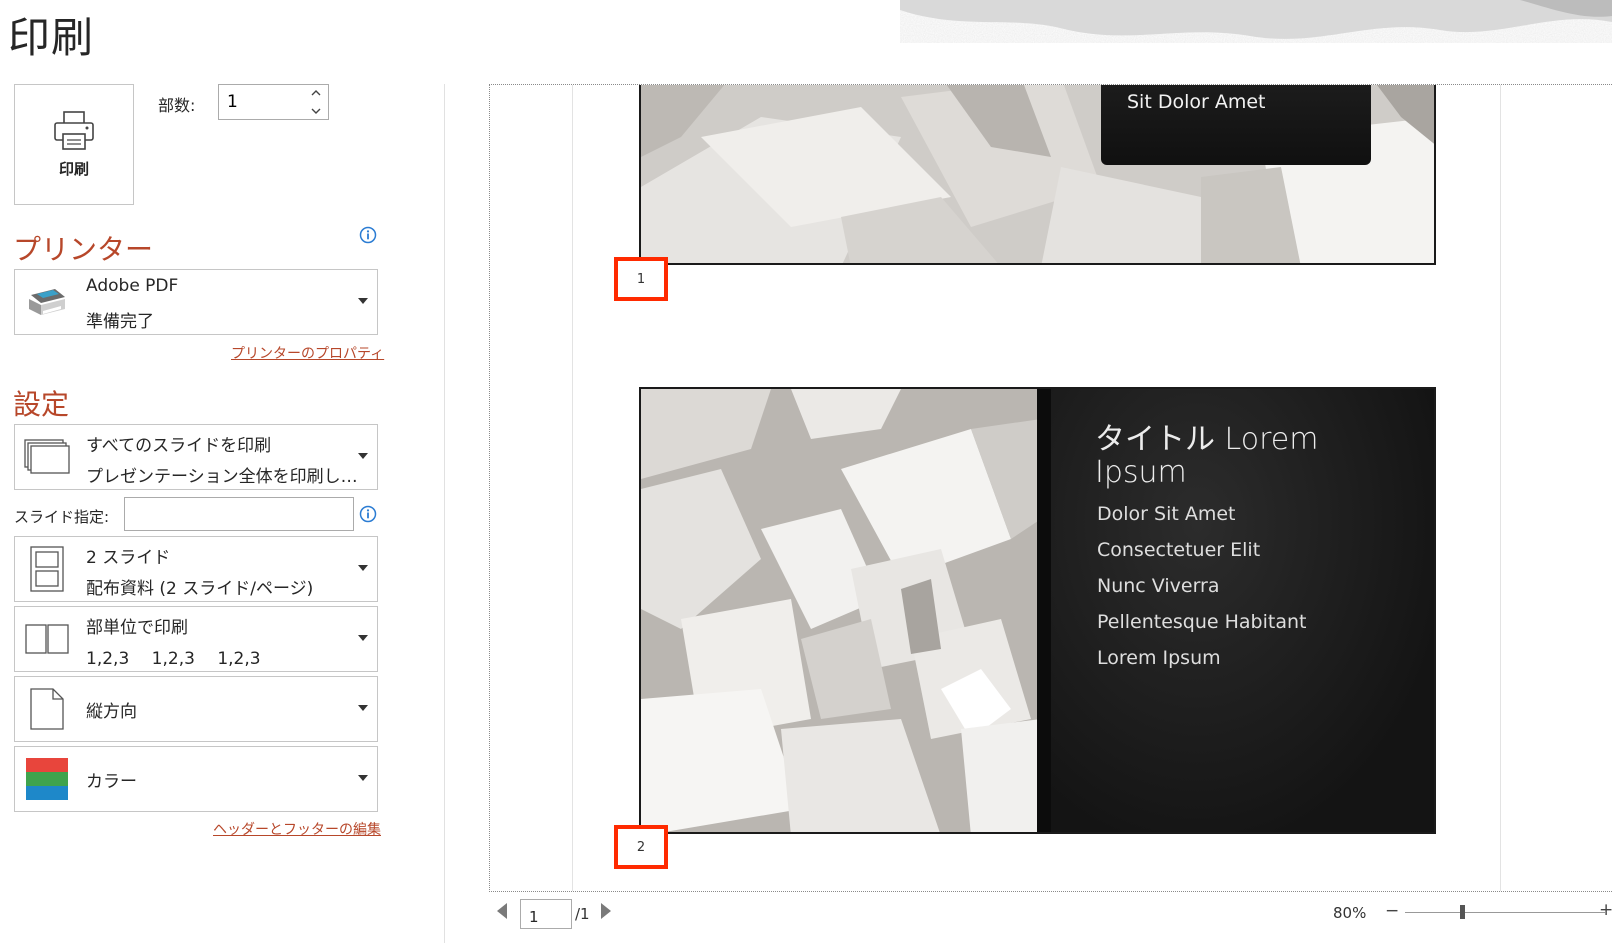  What do you see at coordinates (47, 639) in the screenshot?
I see `collate-icon` at bounding box center [47, 639].